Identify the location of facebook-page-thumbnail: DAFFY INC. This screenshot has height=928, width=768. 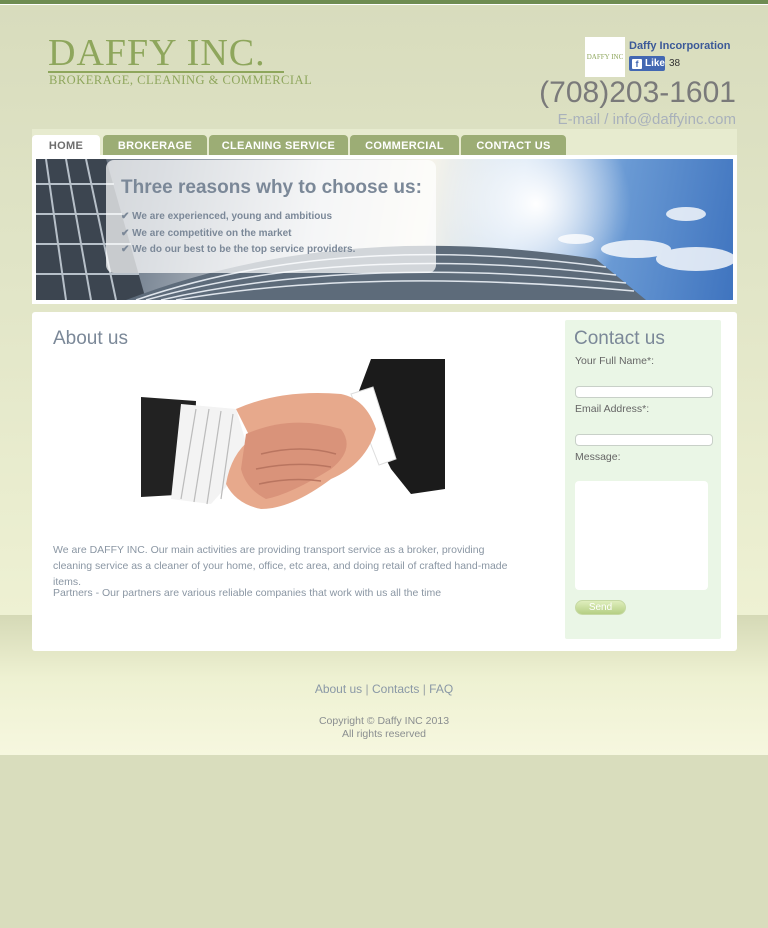
(605, 57).